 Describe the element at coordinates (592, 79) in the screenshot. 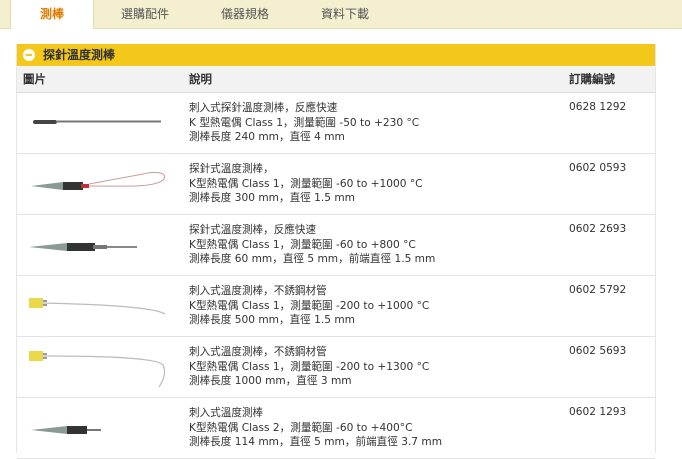

I see `header-order-number: 訂購編號` at that location.